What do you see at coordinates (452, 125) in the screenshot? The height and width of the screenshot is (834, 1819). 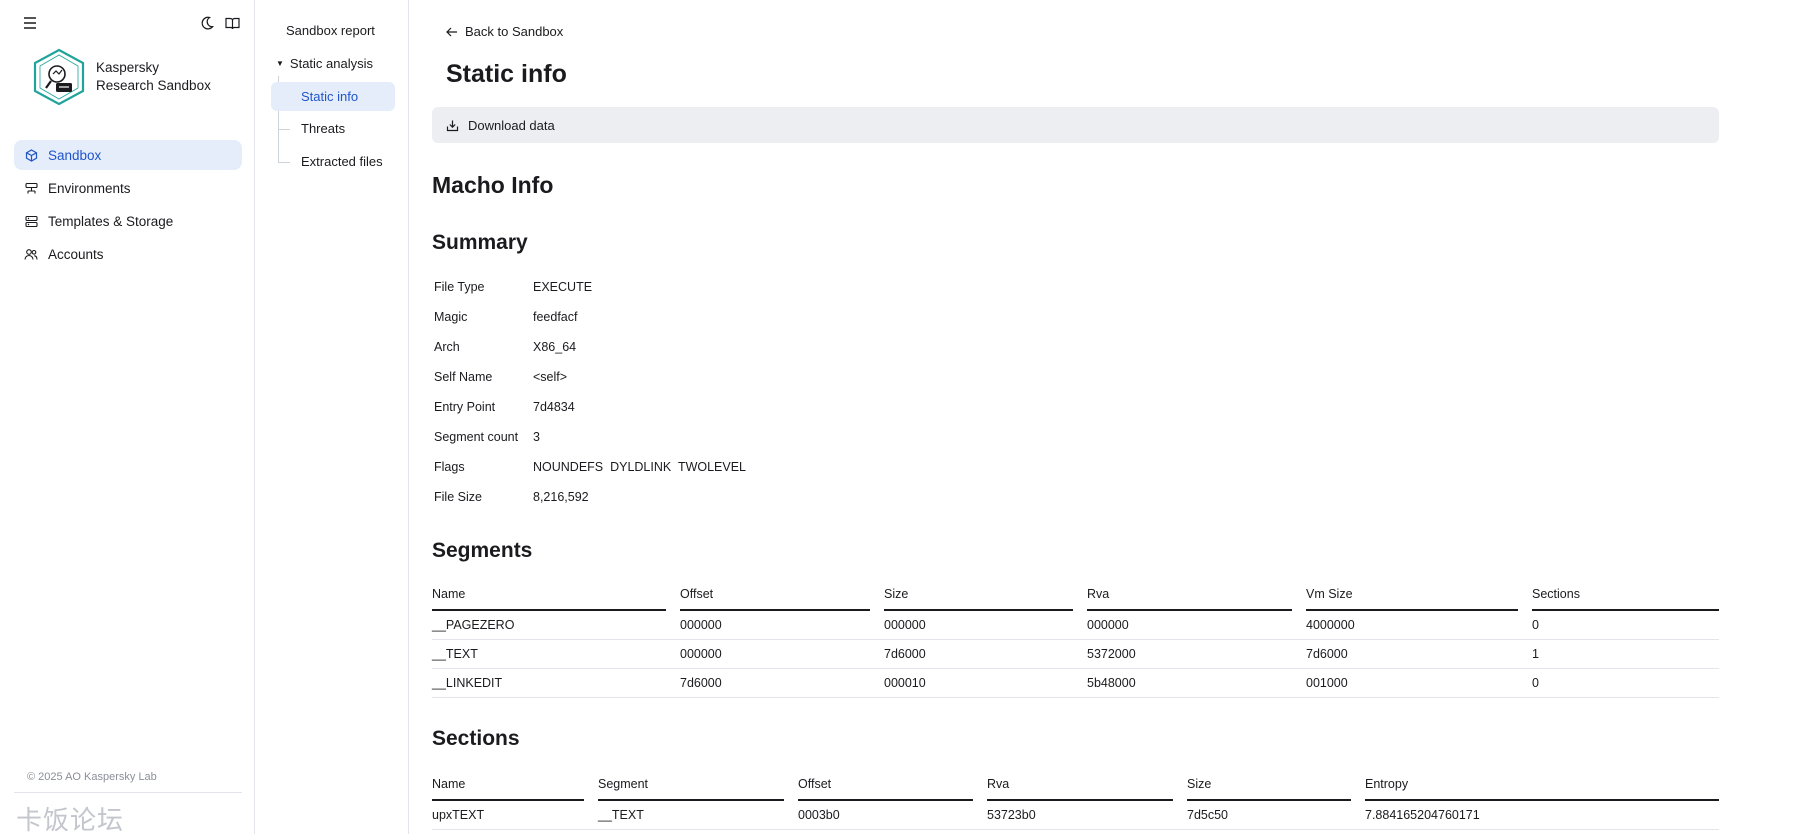 I see `download-icon` at bounding box center [452, 125].